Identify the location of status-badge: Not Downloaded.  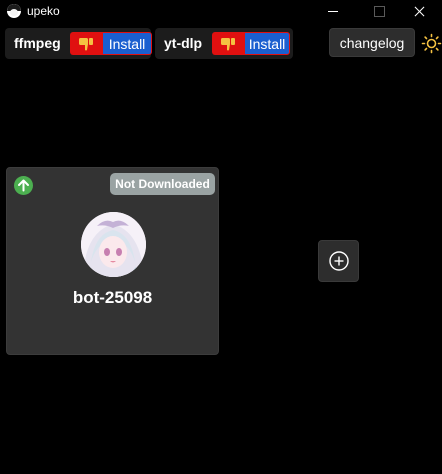
(162, 184).